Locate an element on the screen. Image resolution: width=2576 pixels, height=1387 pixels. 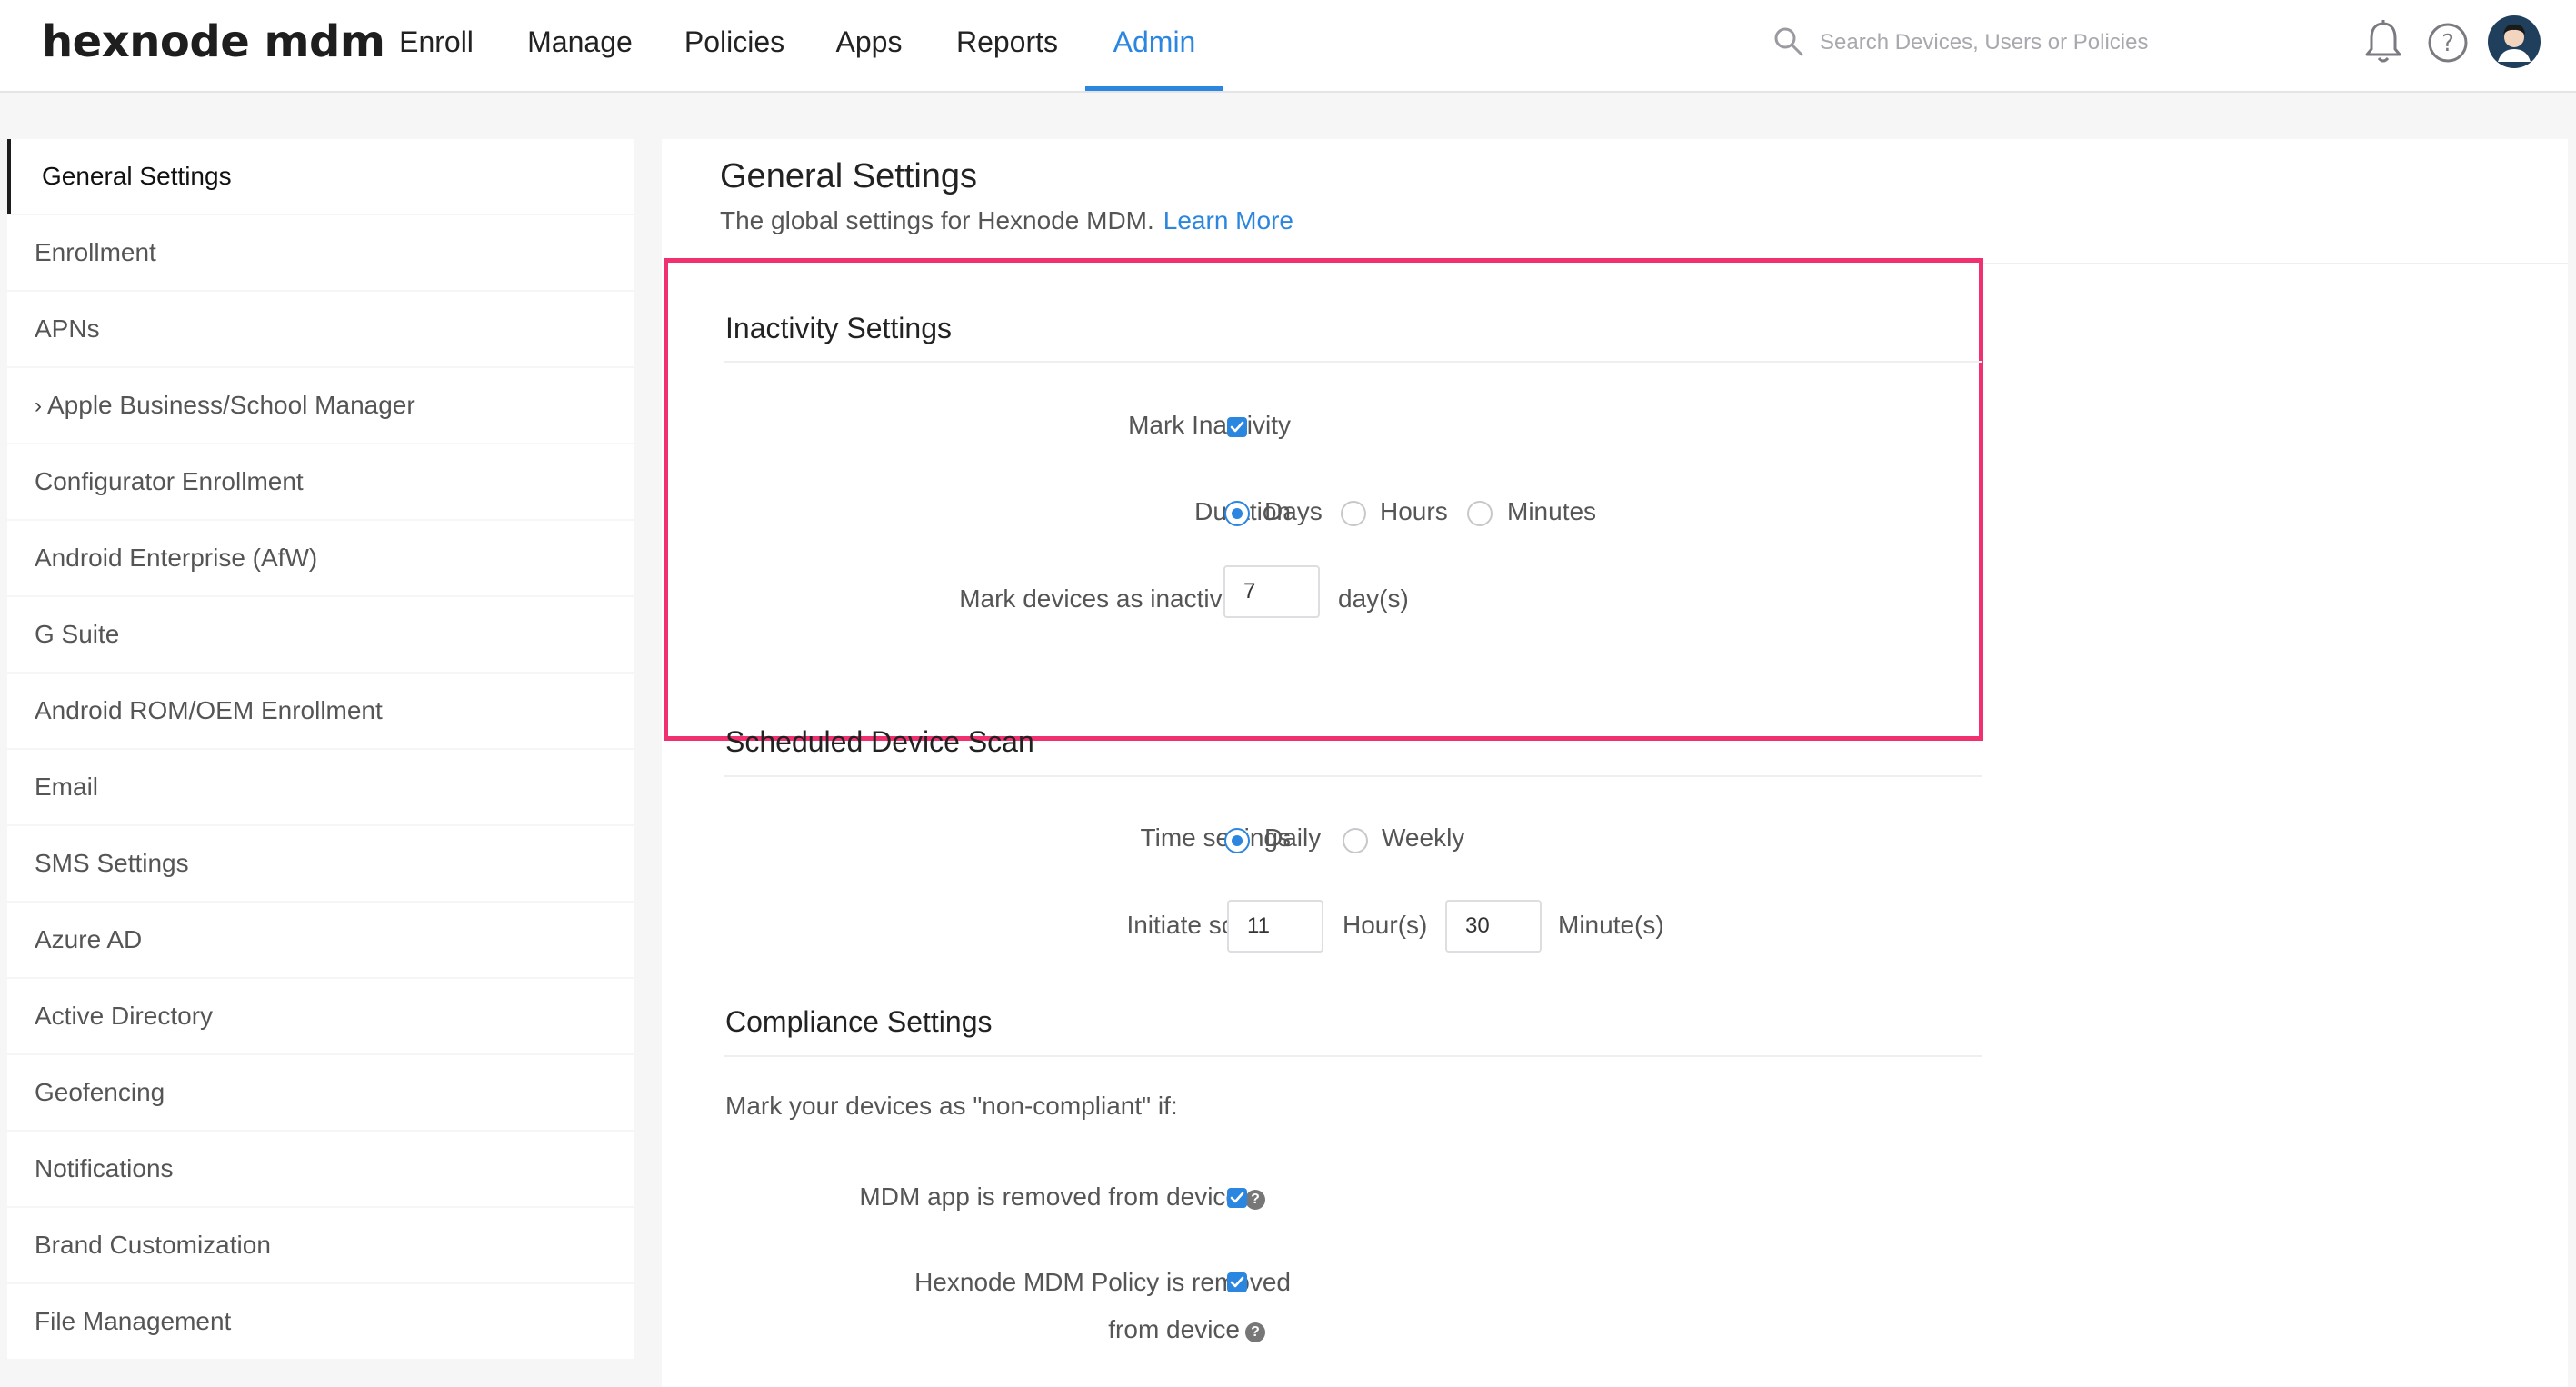
learn-more-link: Learn More is located at coordinates (1228, 220).